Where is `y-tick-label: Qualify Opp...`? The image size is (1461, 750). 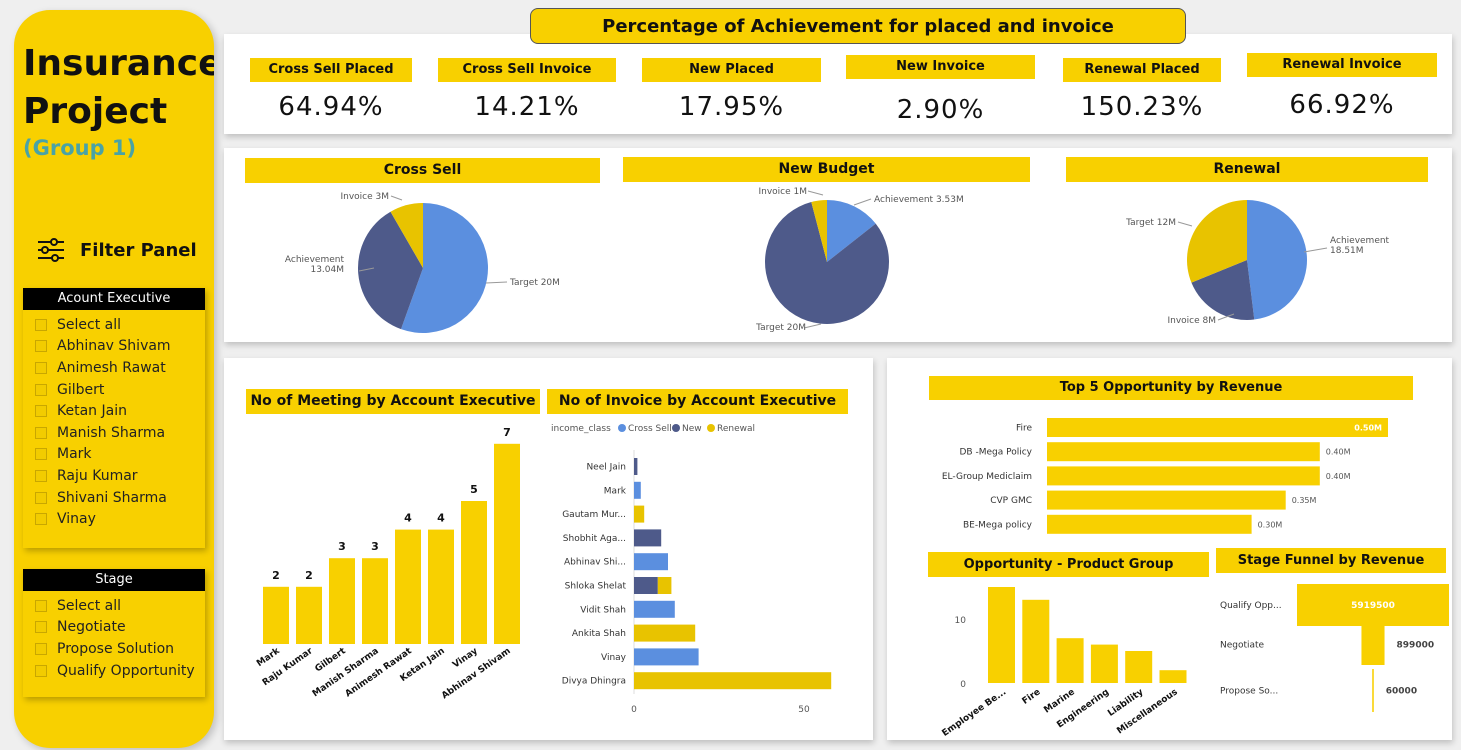
y-tick-label: Qualify Opp... is located at coordinates (1251, 606).